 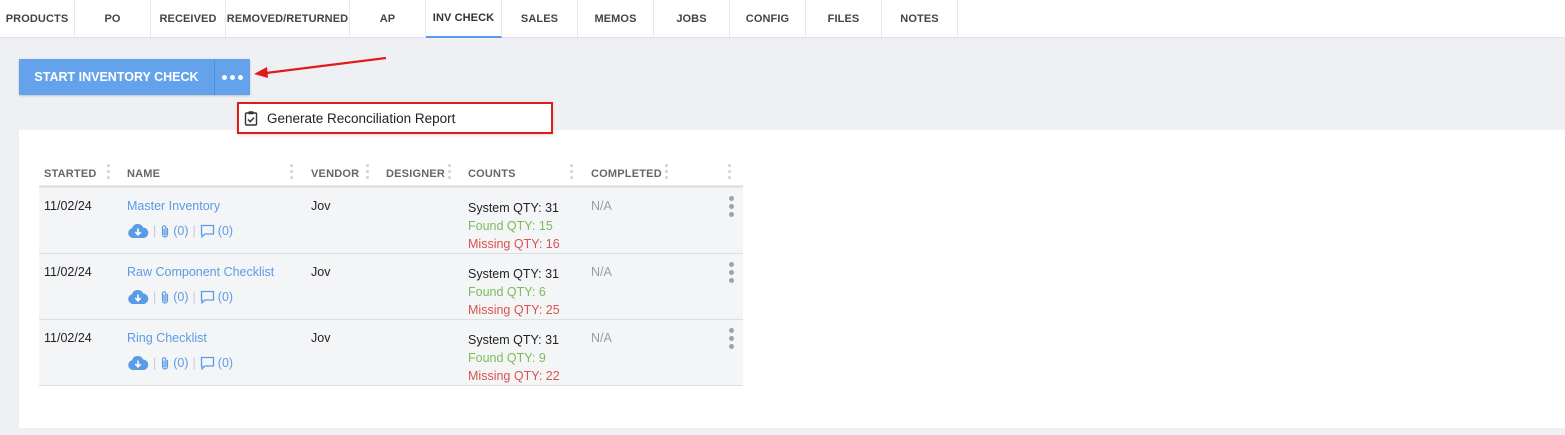 What do you see at coordinates (844, 19) in the screenshot?
I see `tab-files: FILES` at bounding box center [844, 19].